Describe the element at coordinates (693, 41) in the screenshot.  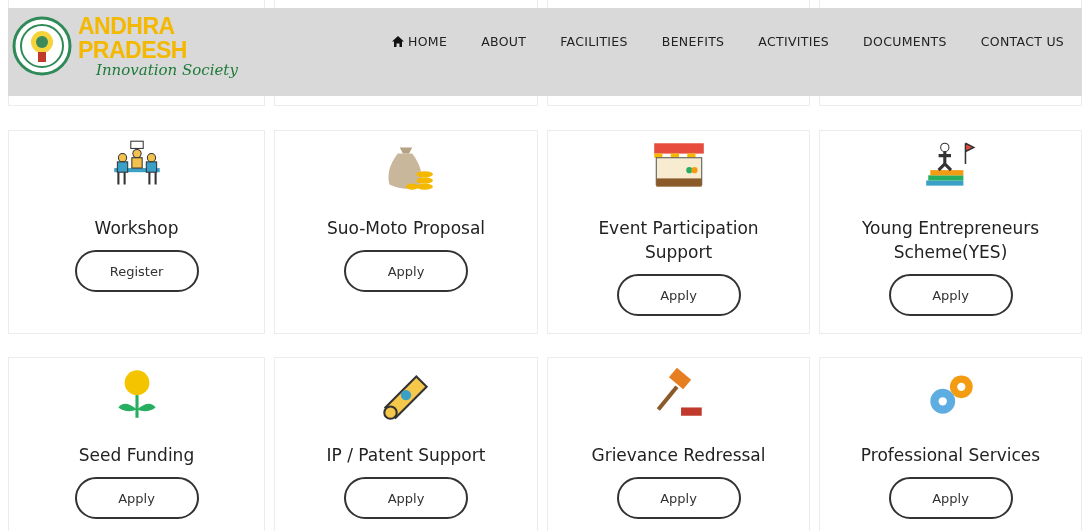
I see `nav-link: BENEFITS` at that location.